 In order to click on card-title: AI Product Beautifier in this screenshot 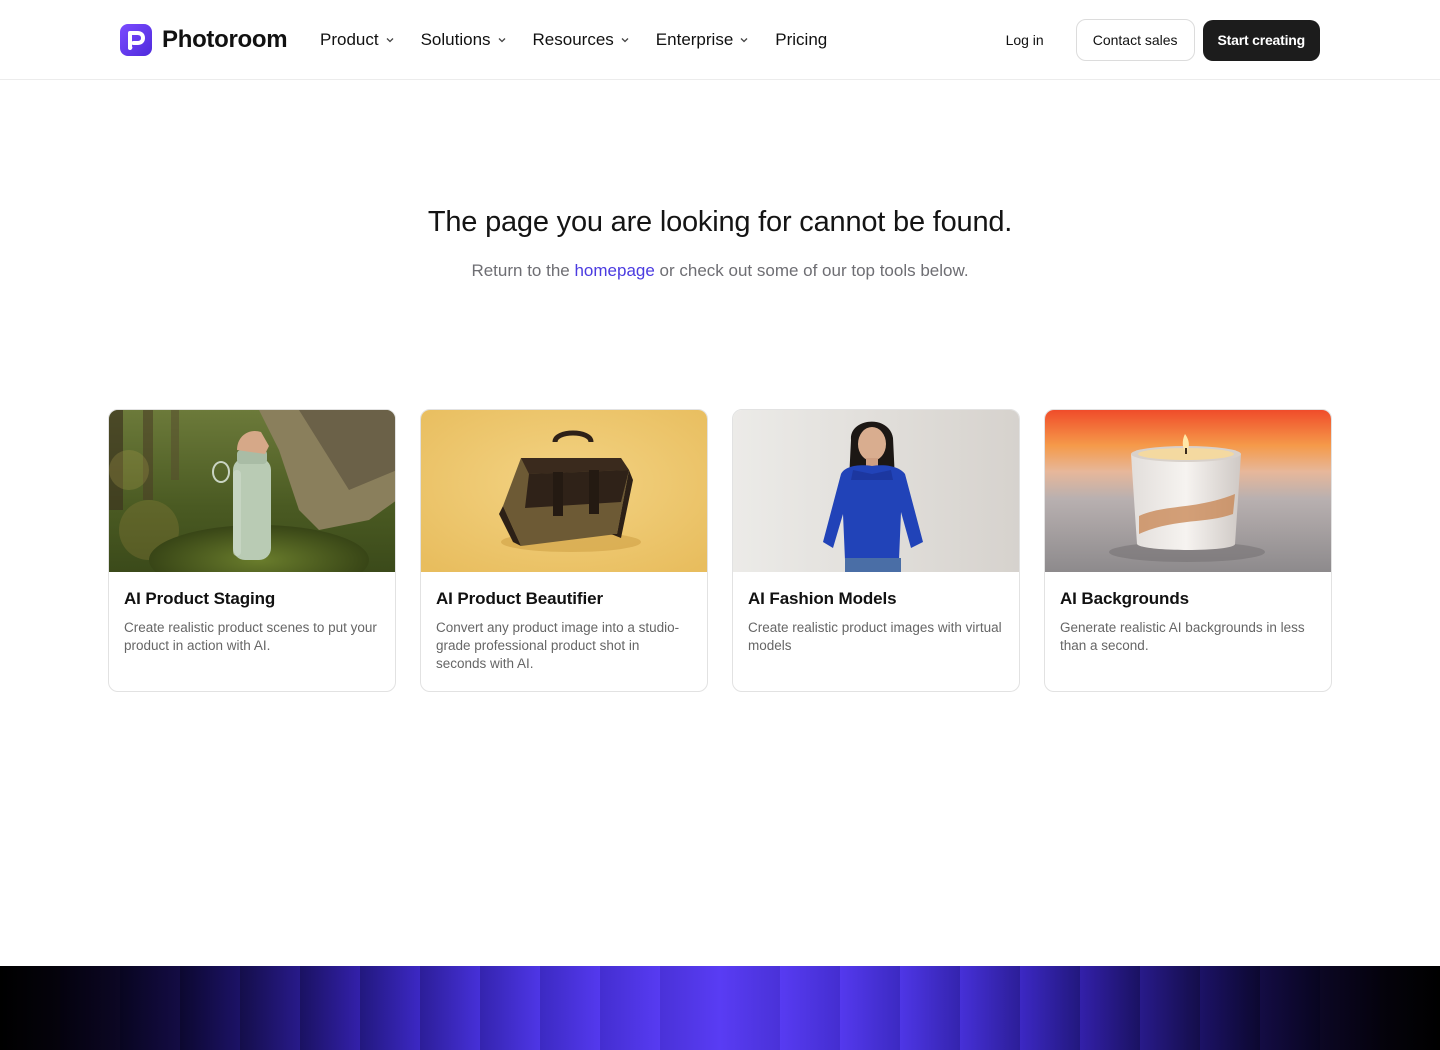, I will do `click(519, 598)`.